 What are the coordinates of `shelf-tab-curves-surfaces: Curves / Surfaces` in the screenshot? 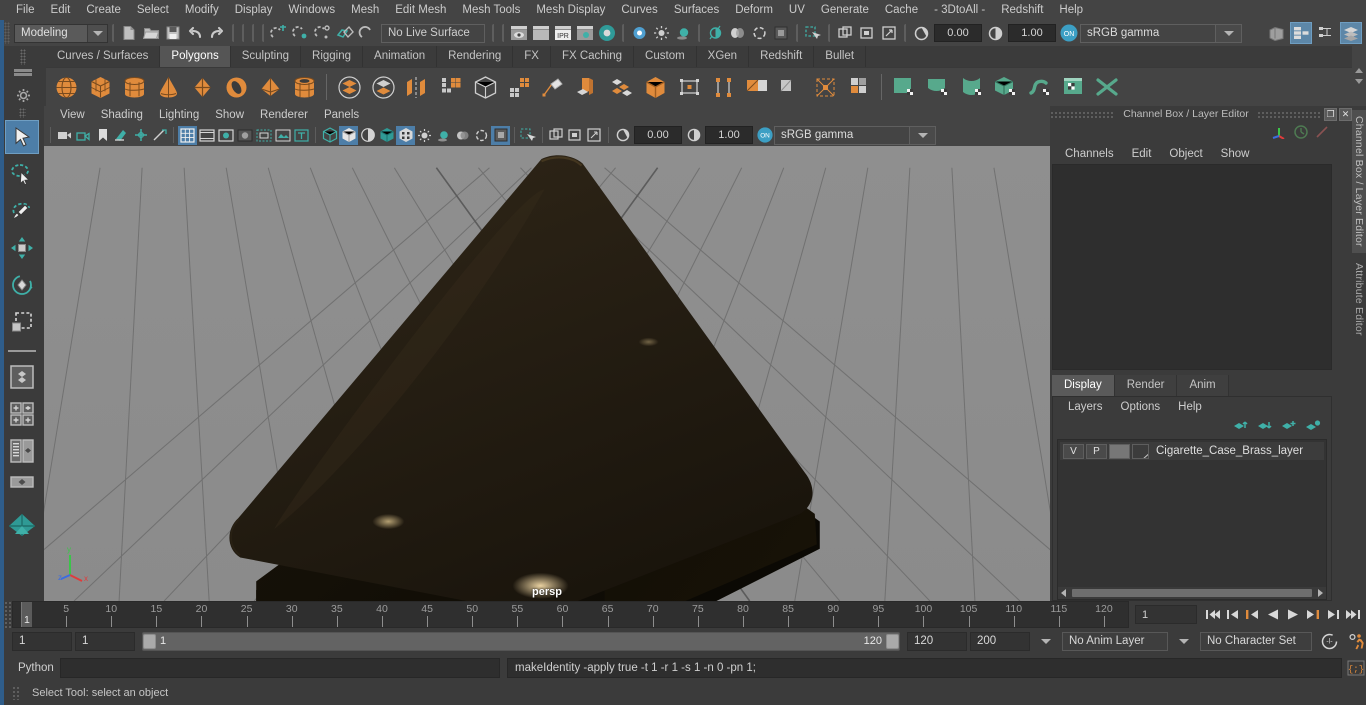 It's located at (103, 56).